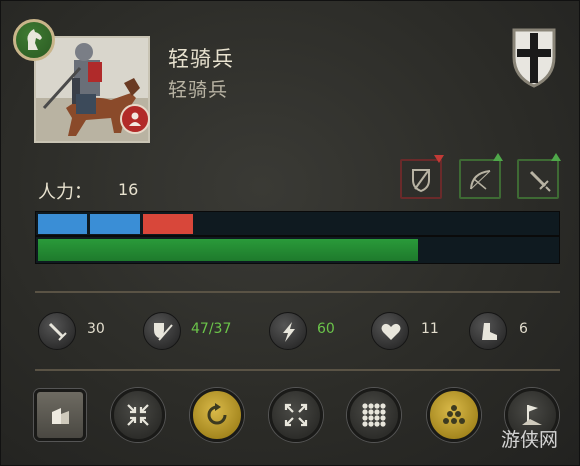 The image size is (580, 466). I want to click on dot-grid-icon, so click(374, 415).